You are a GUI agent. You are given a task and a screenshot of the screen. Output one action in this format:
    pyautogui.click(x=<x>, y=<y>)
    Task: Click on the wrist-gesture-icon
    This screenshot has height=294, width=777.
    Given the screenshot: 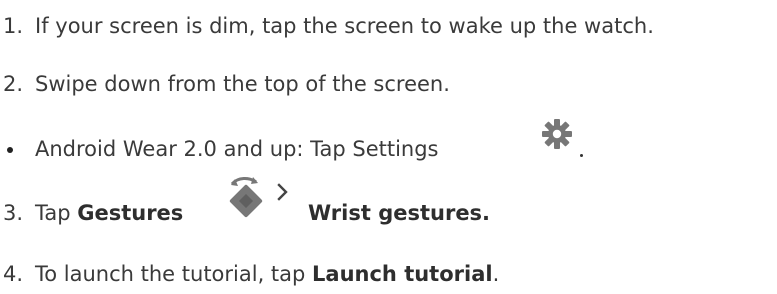 What is the action you would take?
    pyautogui.click(x=246, y=195)
    